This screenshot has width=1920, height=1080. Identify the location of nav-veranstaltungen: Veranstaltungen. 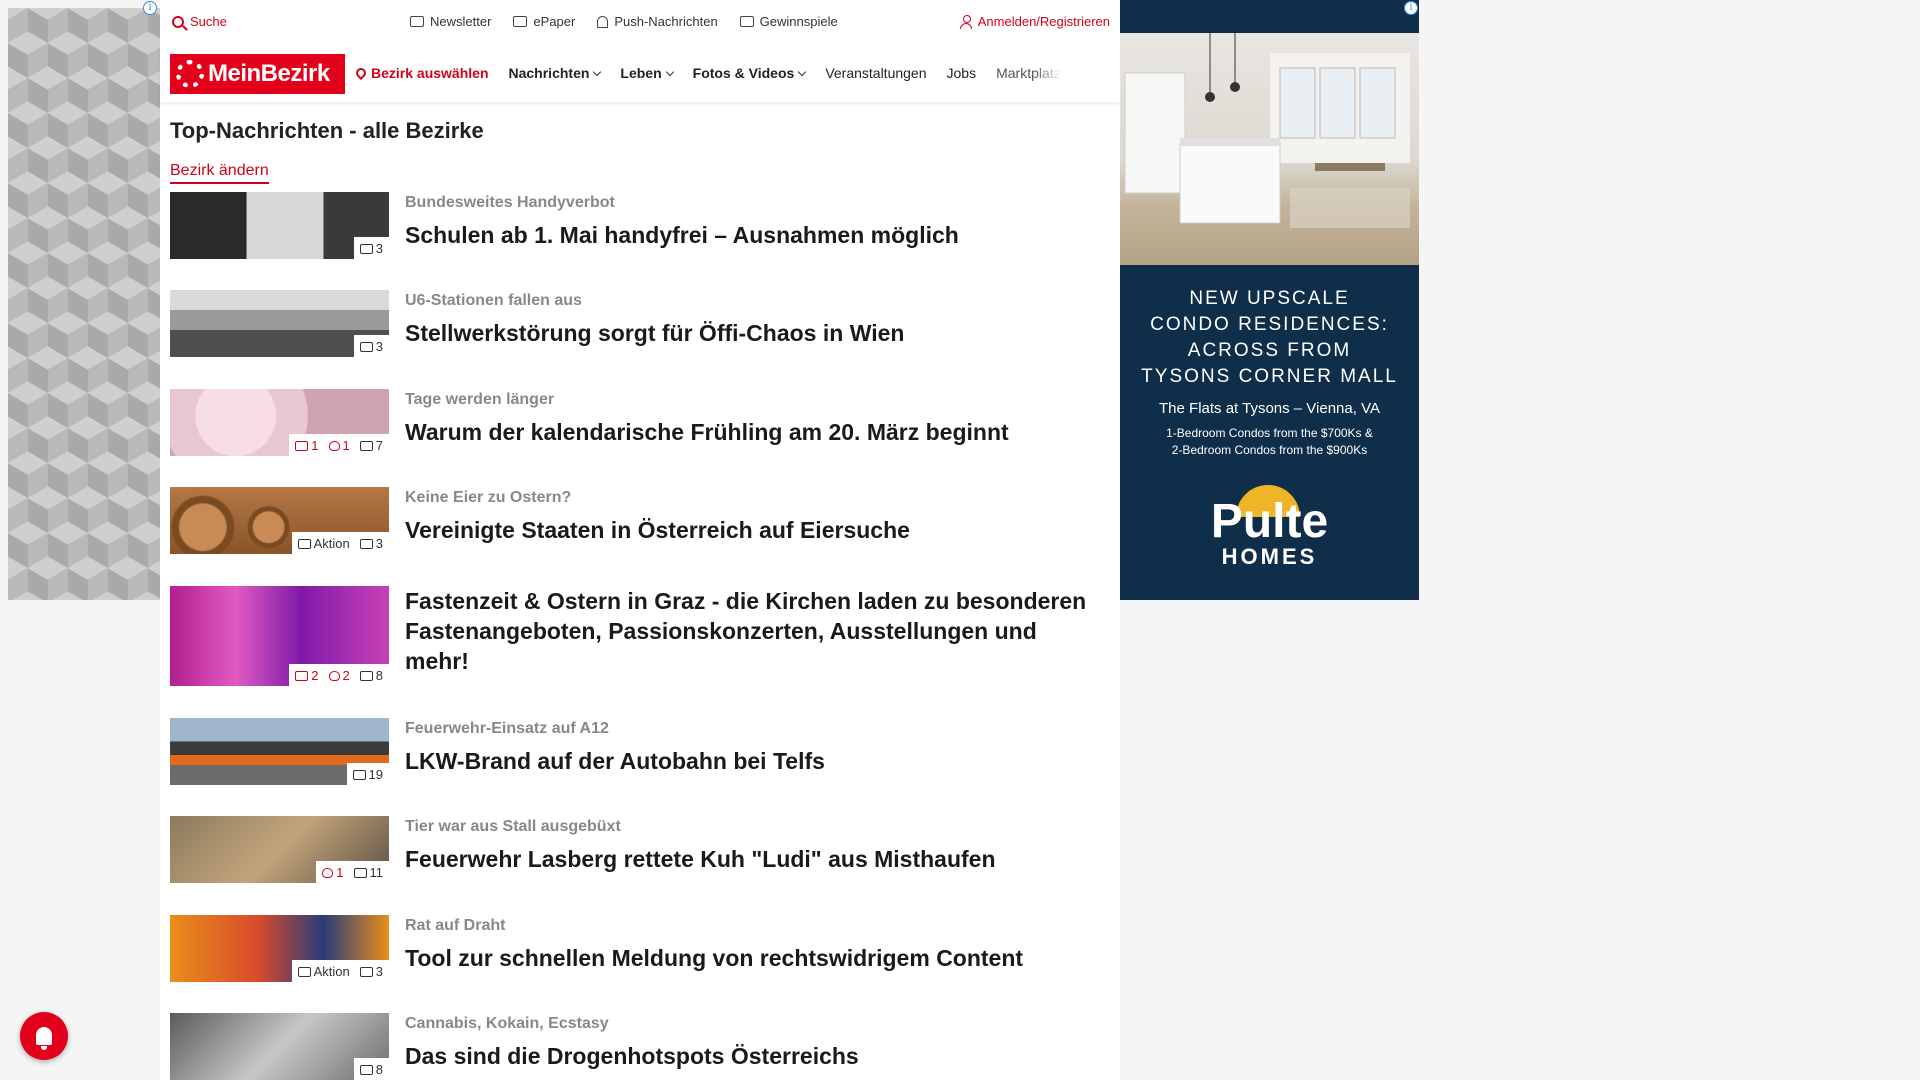
(875, 73).